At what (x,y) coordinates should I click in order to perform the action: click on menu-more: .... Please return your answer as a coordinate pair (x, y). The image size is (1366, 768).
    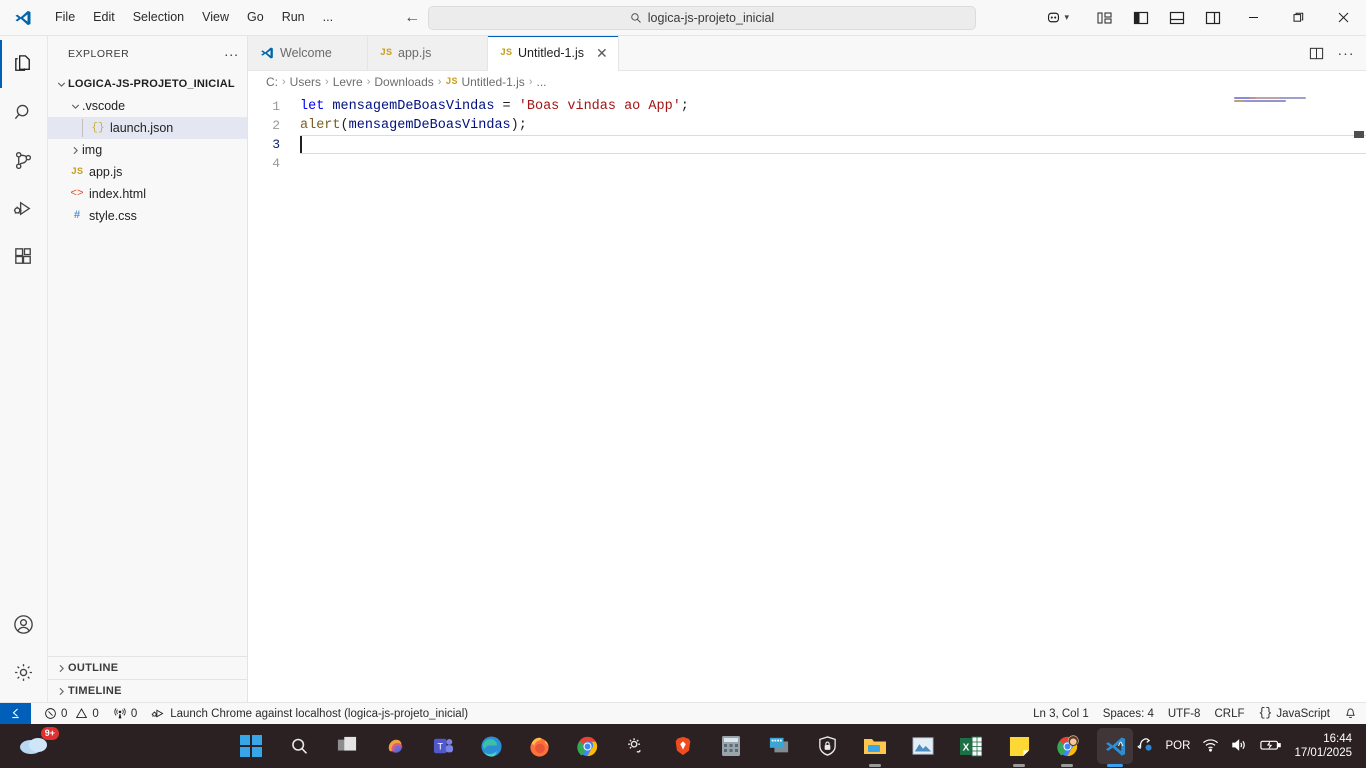
    Looking at the image, I should click on (328, 17).